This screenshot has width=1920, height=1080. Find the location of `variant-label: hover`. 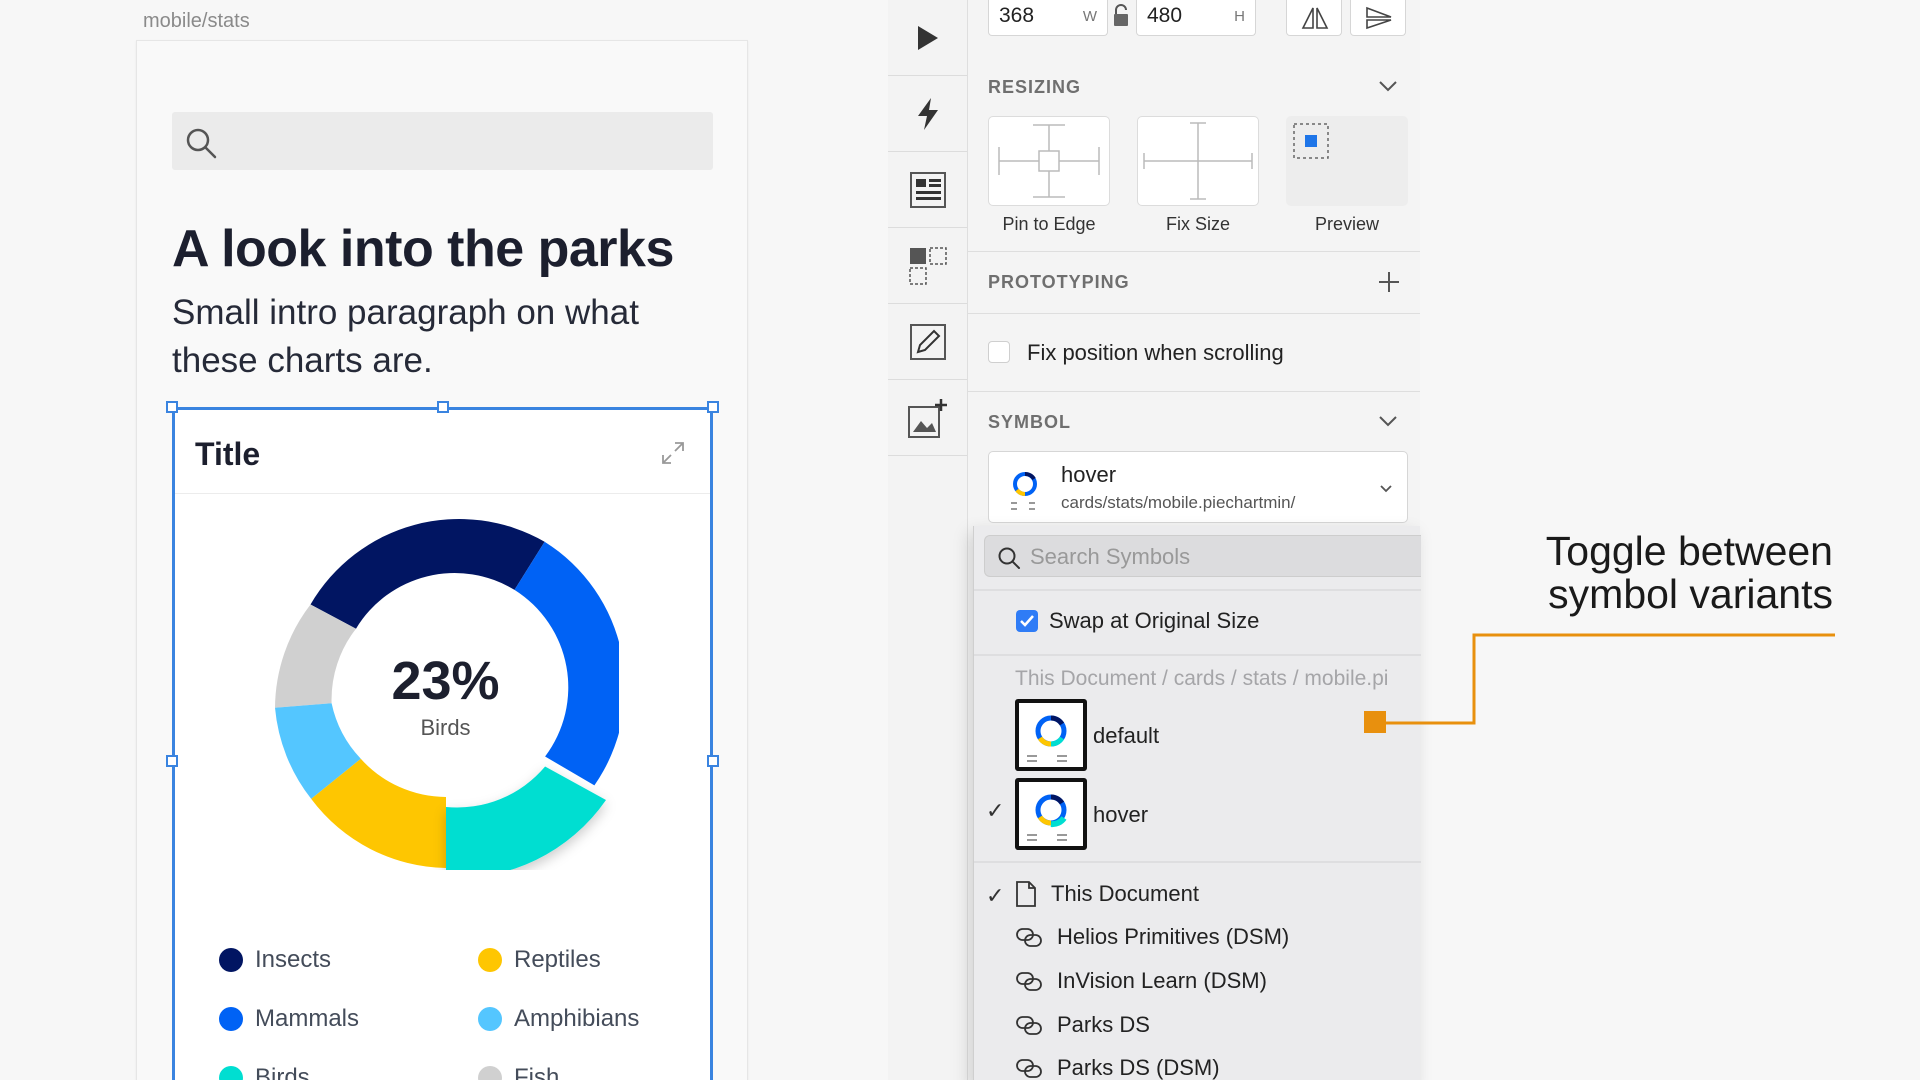

variant-label: hover is located at coordinates (1121, 814).